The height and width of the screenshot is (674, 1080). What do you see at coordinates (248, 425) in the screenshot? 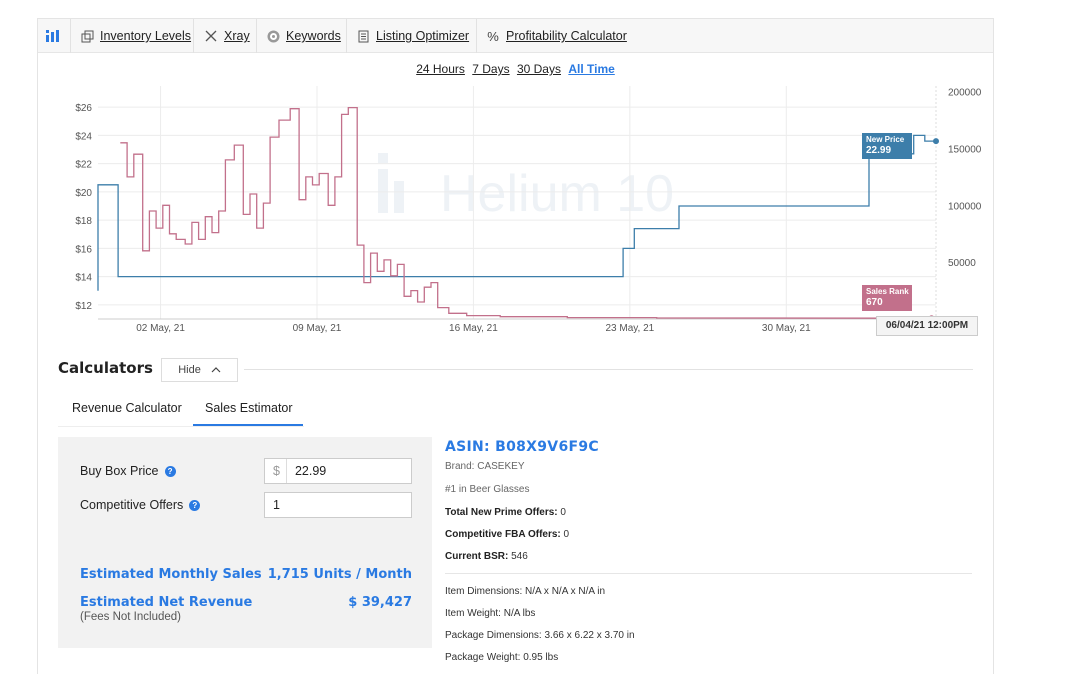
I see `active-tab-indicator` at bounding box center [248, 425].